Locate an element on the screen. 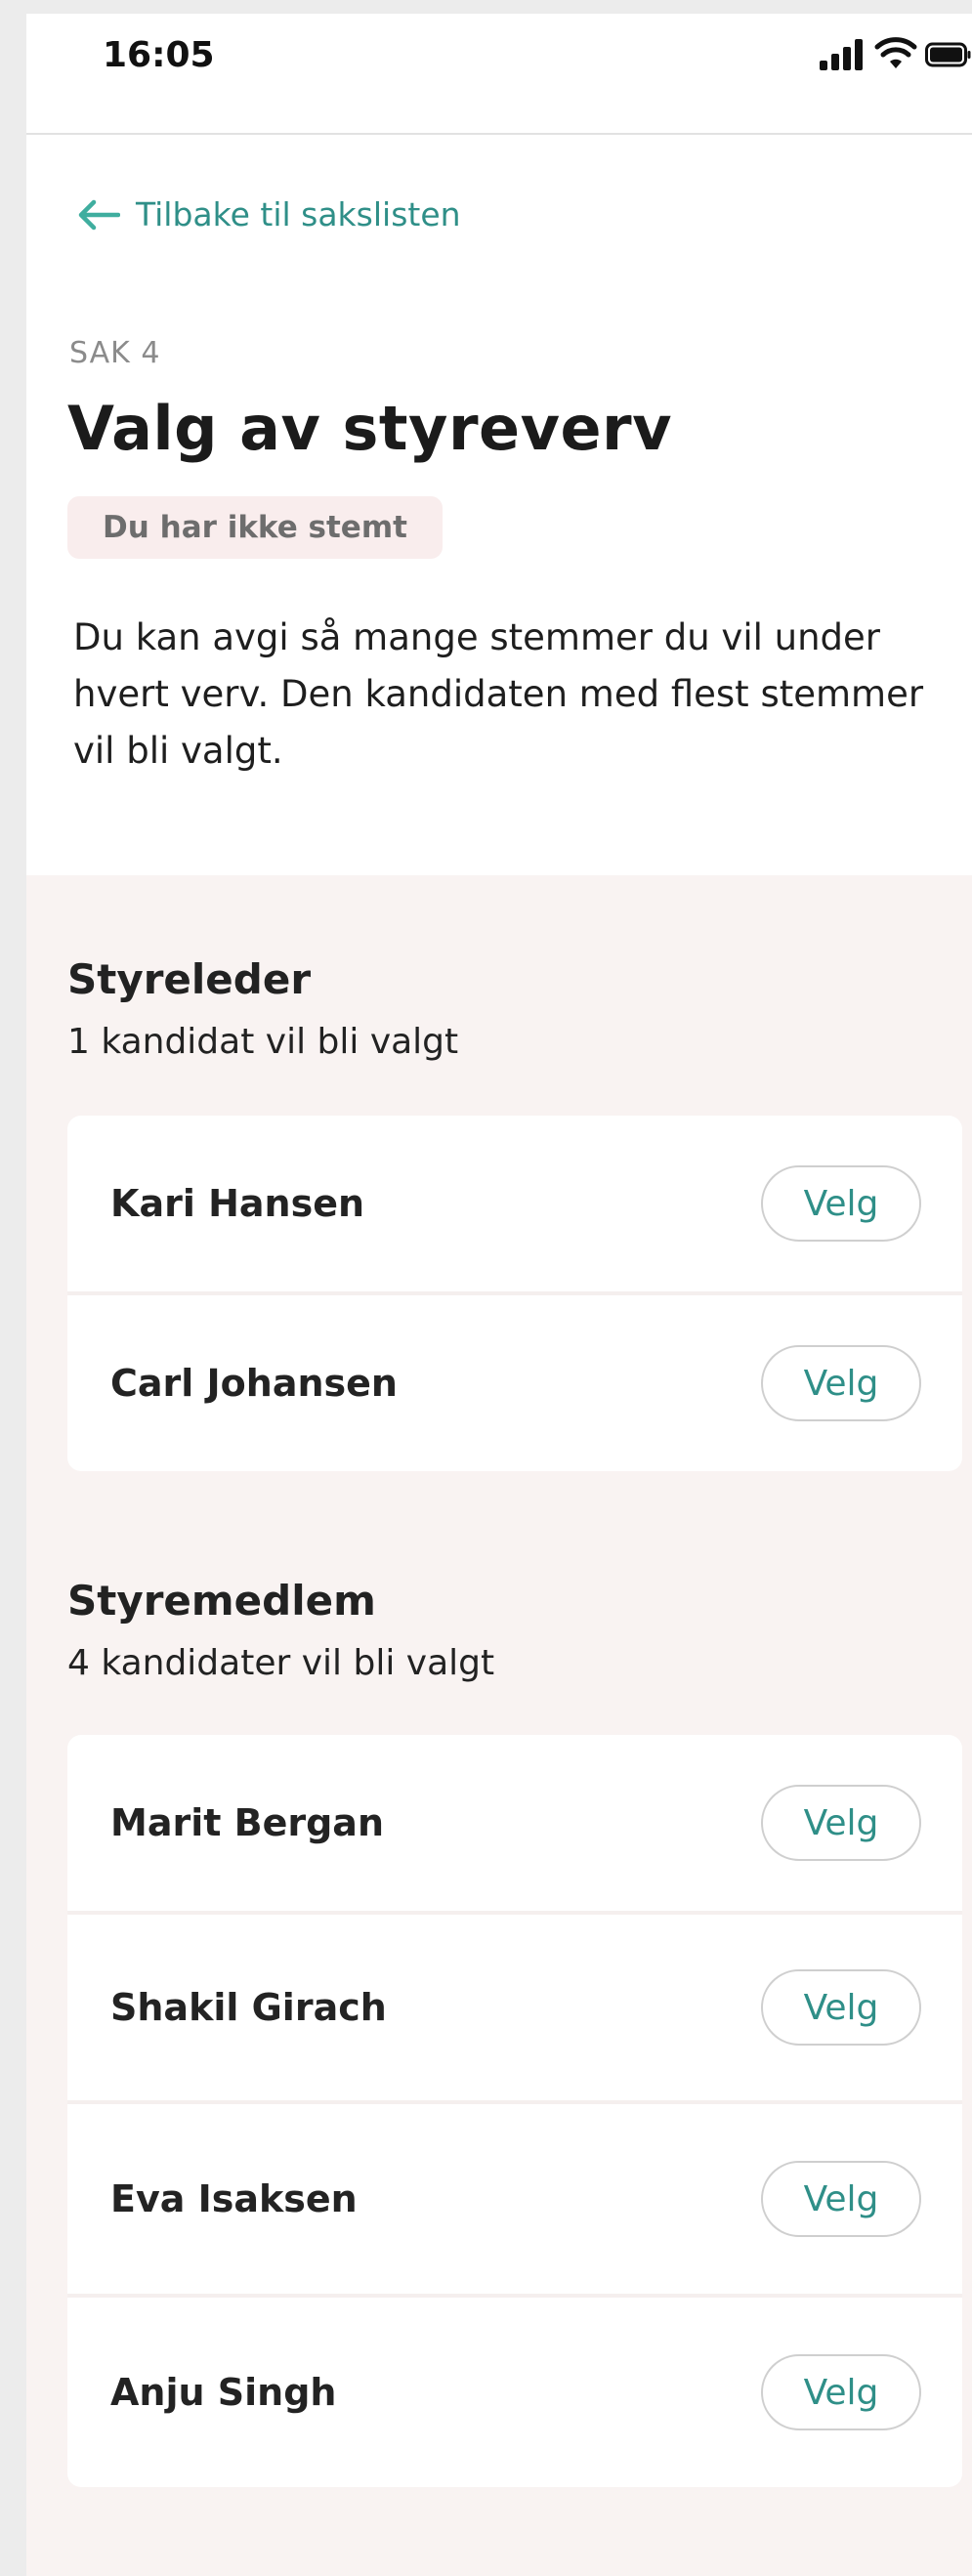  candidate-row: Marit Bergan Velg is located at coordinates (515, 1823).